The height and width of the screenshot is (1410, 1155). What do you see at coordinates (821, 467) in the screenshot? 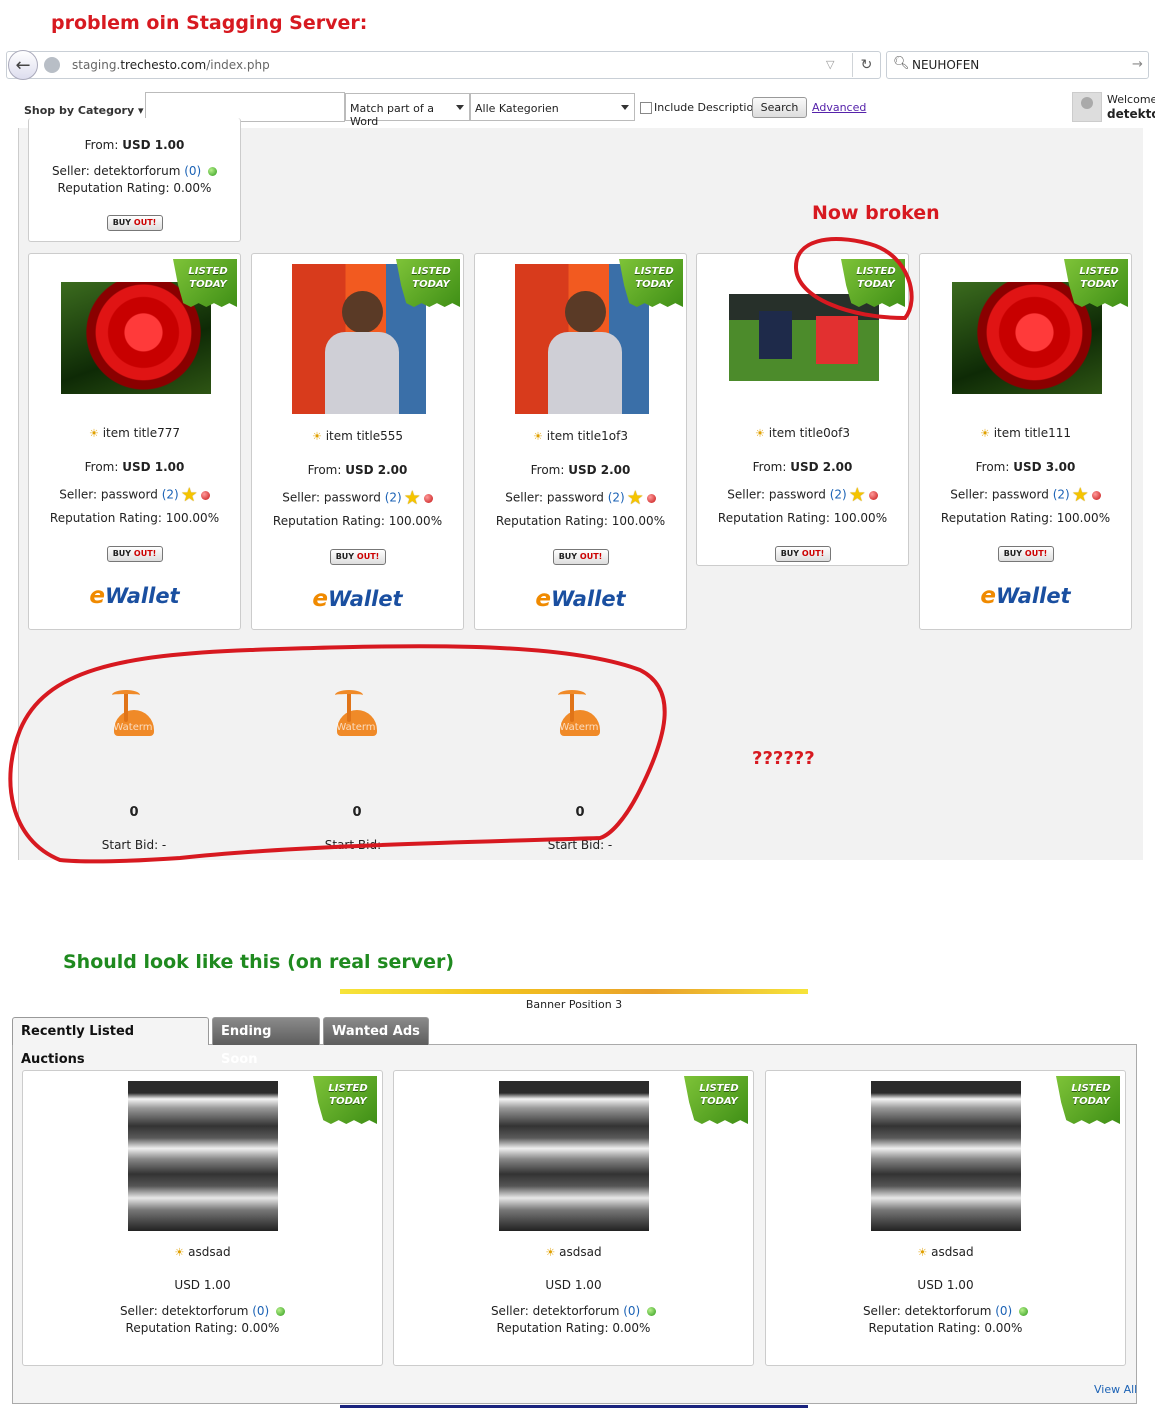
I see `item-price: USD 2.00` at bounding box center [821, 467].